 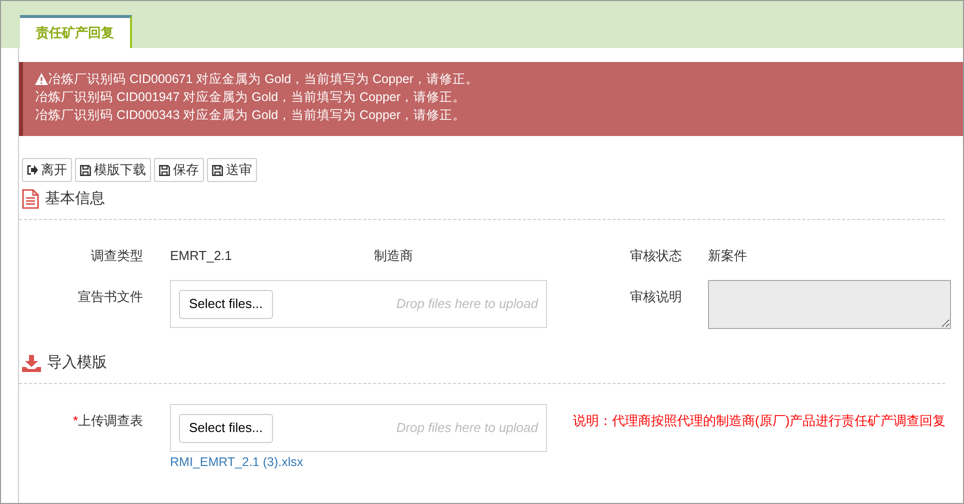 I want to click on field-label: 审核状态, so click(x=655, y=256).